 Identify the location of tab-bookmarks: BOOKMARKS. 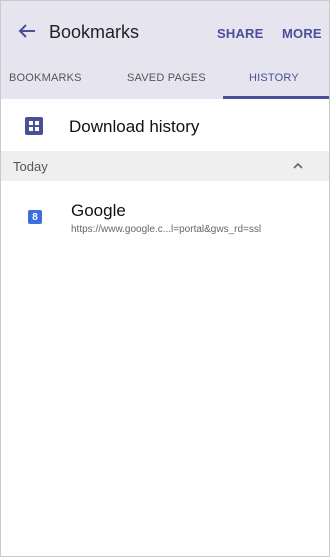
(45, 78).